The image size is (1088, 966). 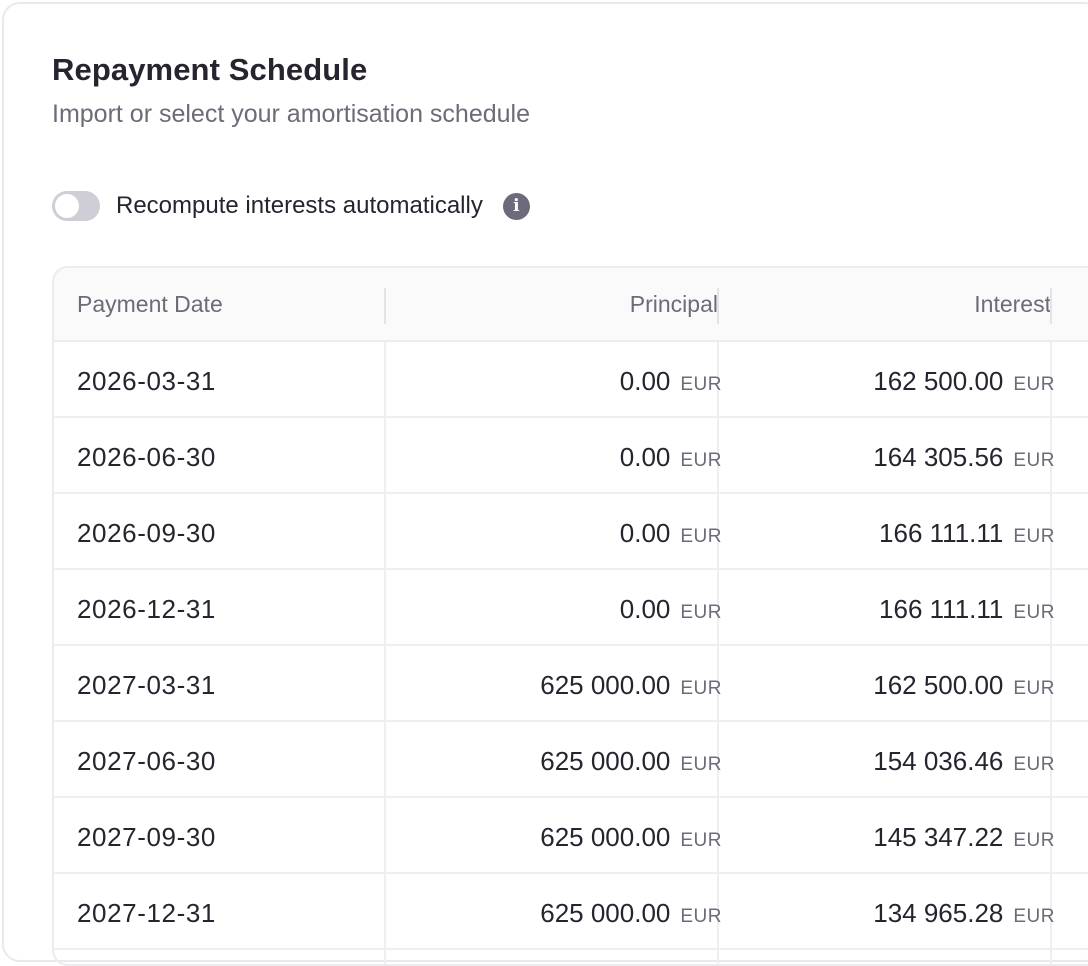 What do you see at coordinates (210, 69) in the screenshot?
I see `page-title: Repayment Schedule` at bounding box center [210, 69].